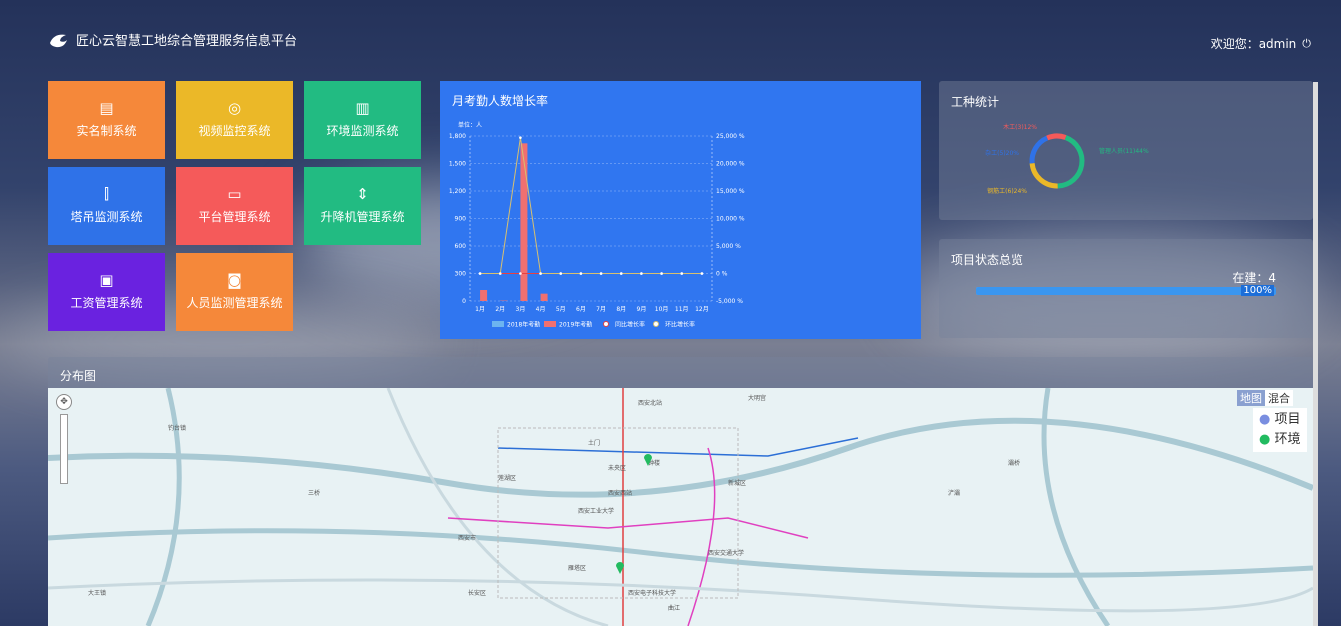 The image size is (1341, 626). Describe the element at coordinates (362, 131) in the screenshot. I see `tile-label: 环境监测系统` at that location.